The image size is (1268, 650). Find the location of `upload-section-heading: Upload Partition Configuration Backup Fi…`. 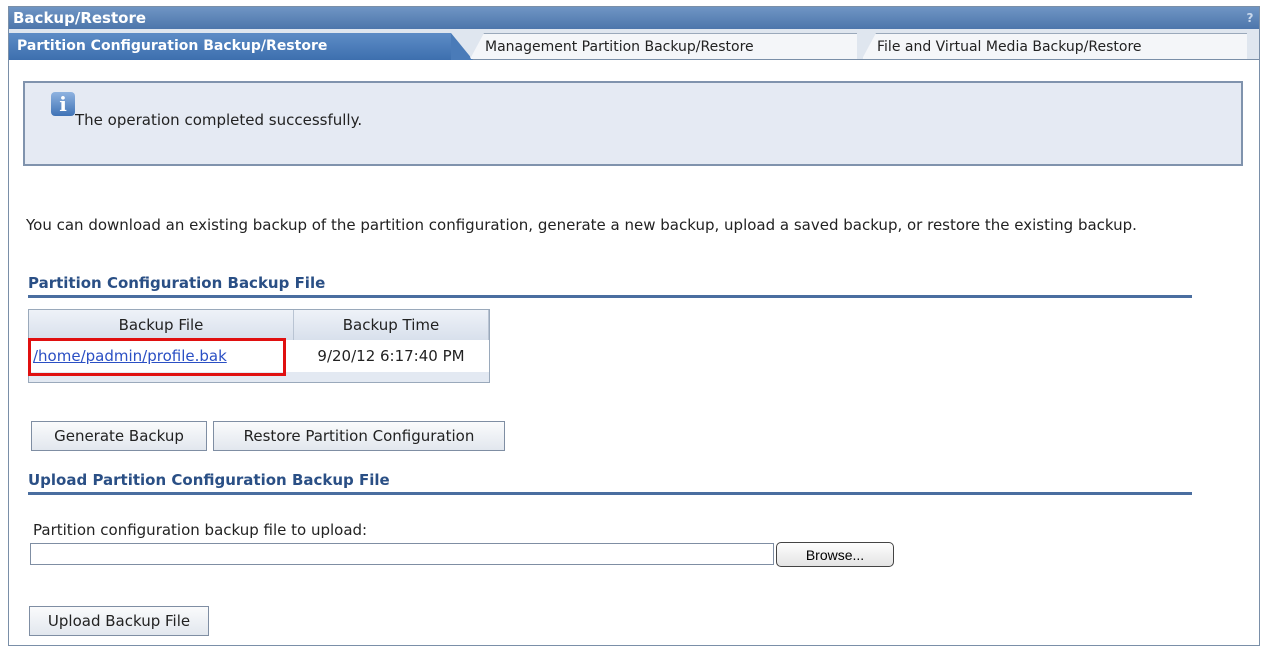

upload-section-heading: Upload Partition Configuration Backup Fi… is located at coordinates (610, 483).